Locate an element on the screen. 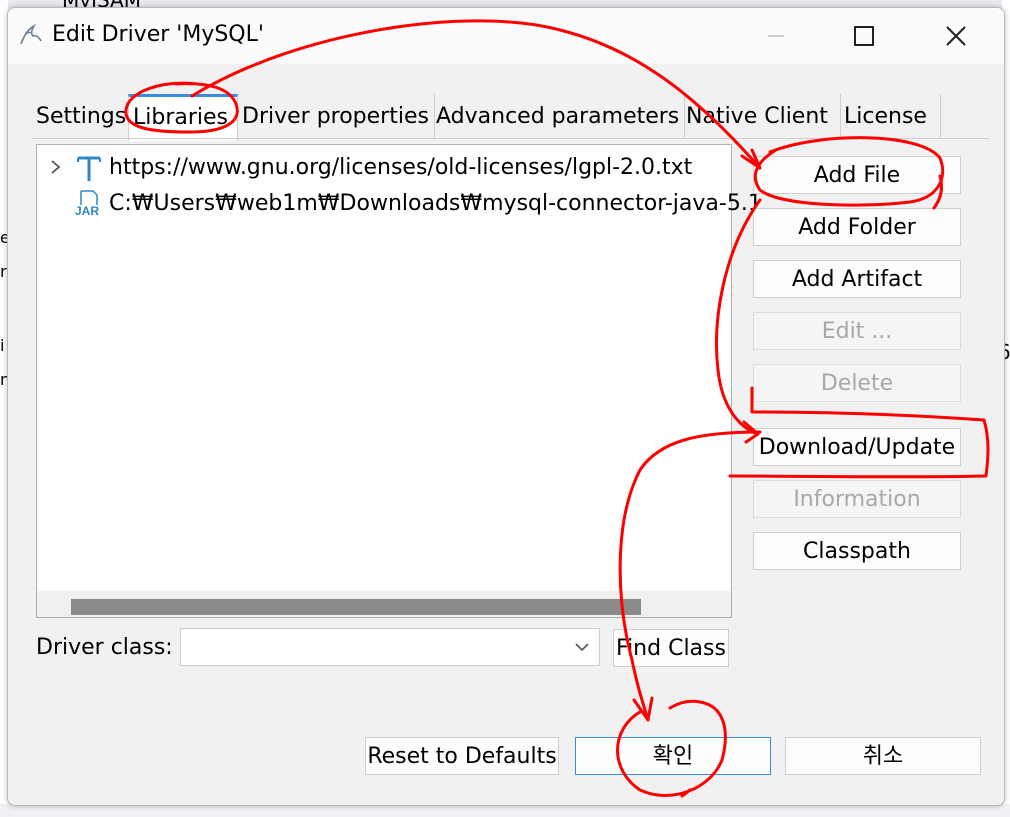 Image resolution: width=1010 pixels, height=817 pixels. jar-icon-text: JAR is located at coordinates (87, 211).